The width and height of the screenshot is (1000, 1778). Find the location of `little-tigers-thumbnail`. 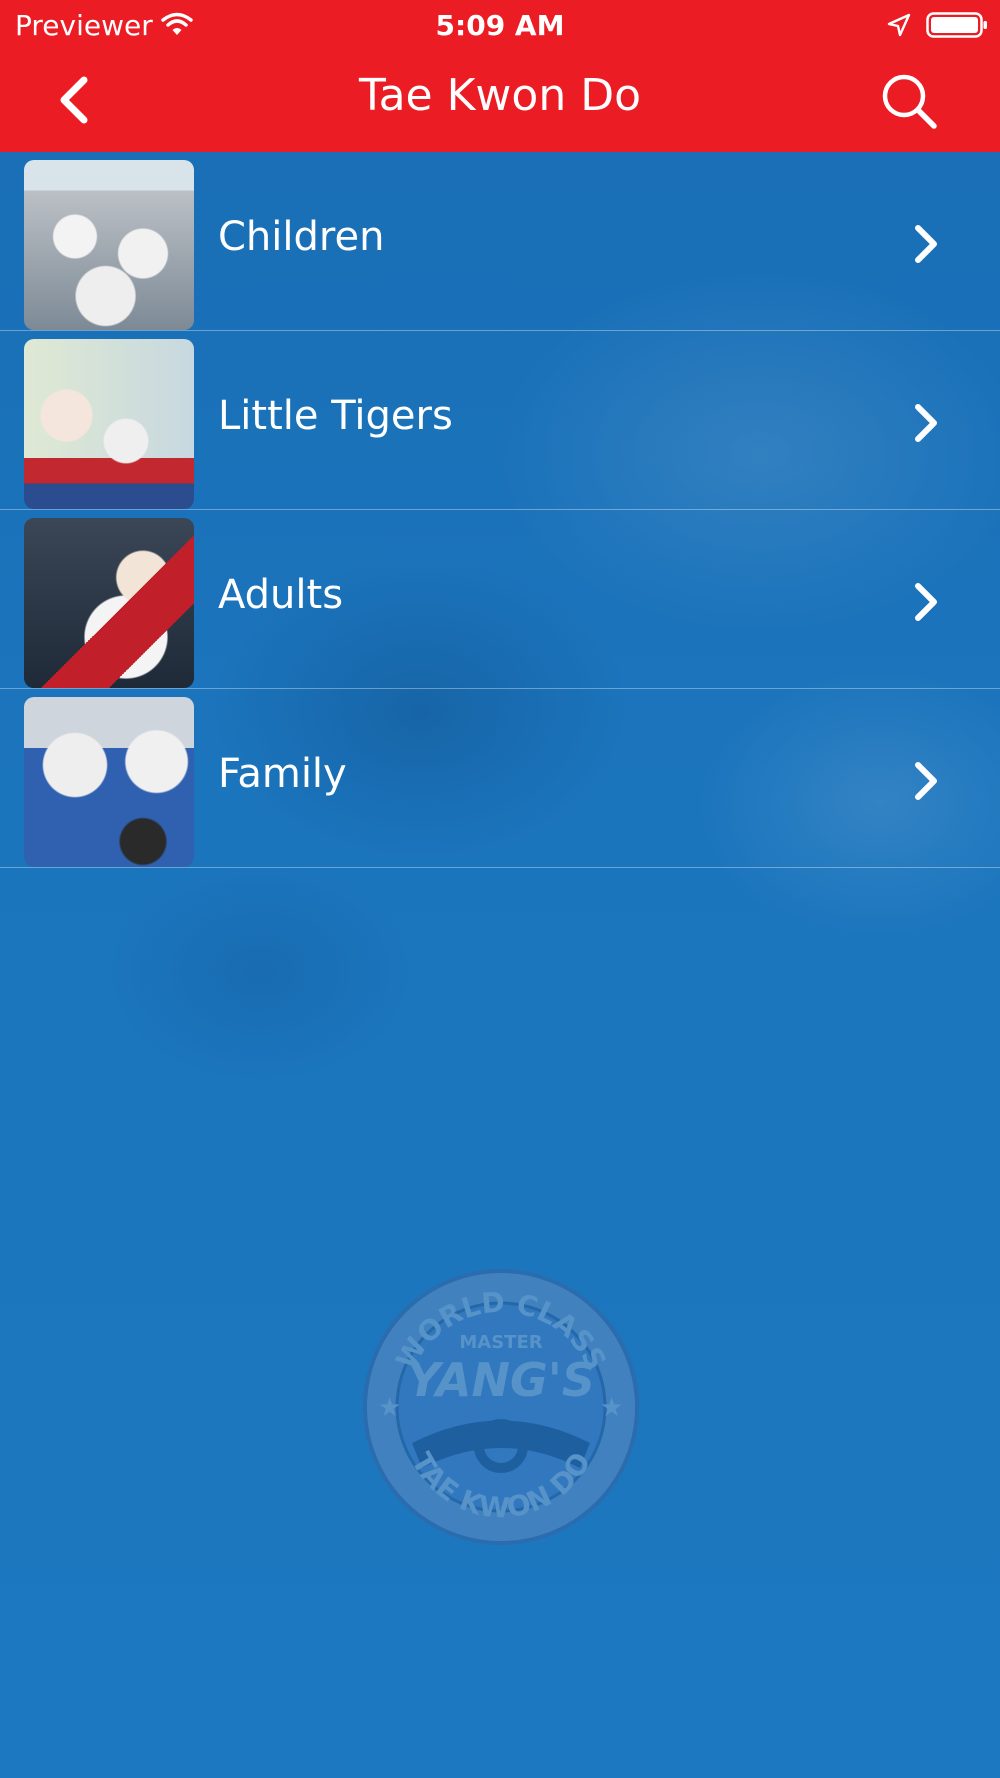

little-tigers-thumbnail is located at coordinates (109, 424).